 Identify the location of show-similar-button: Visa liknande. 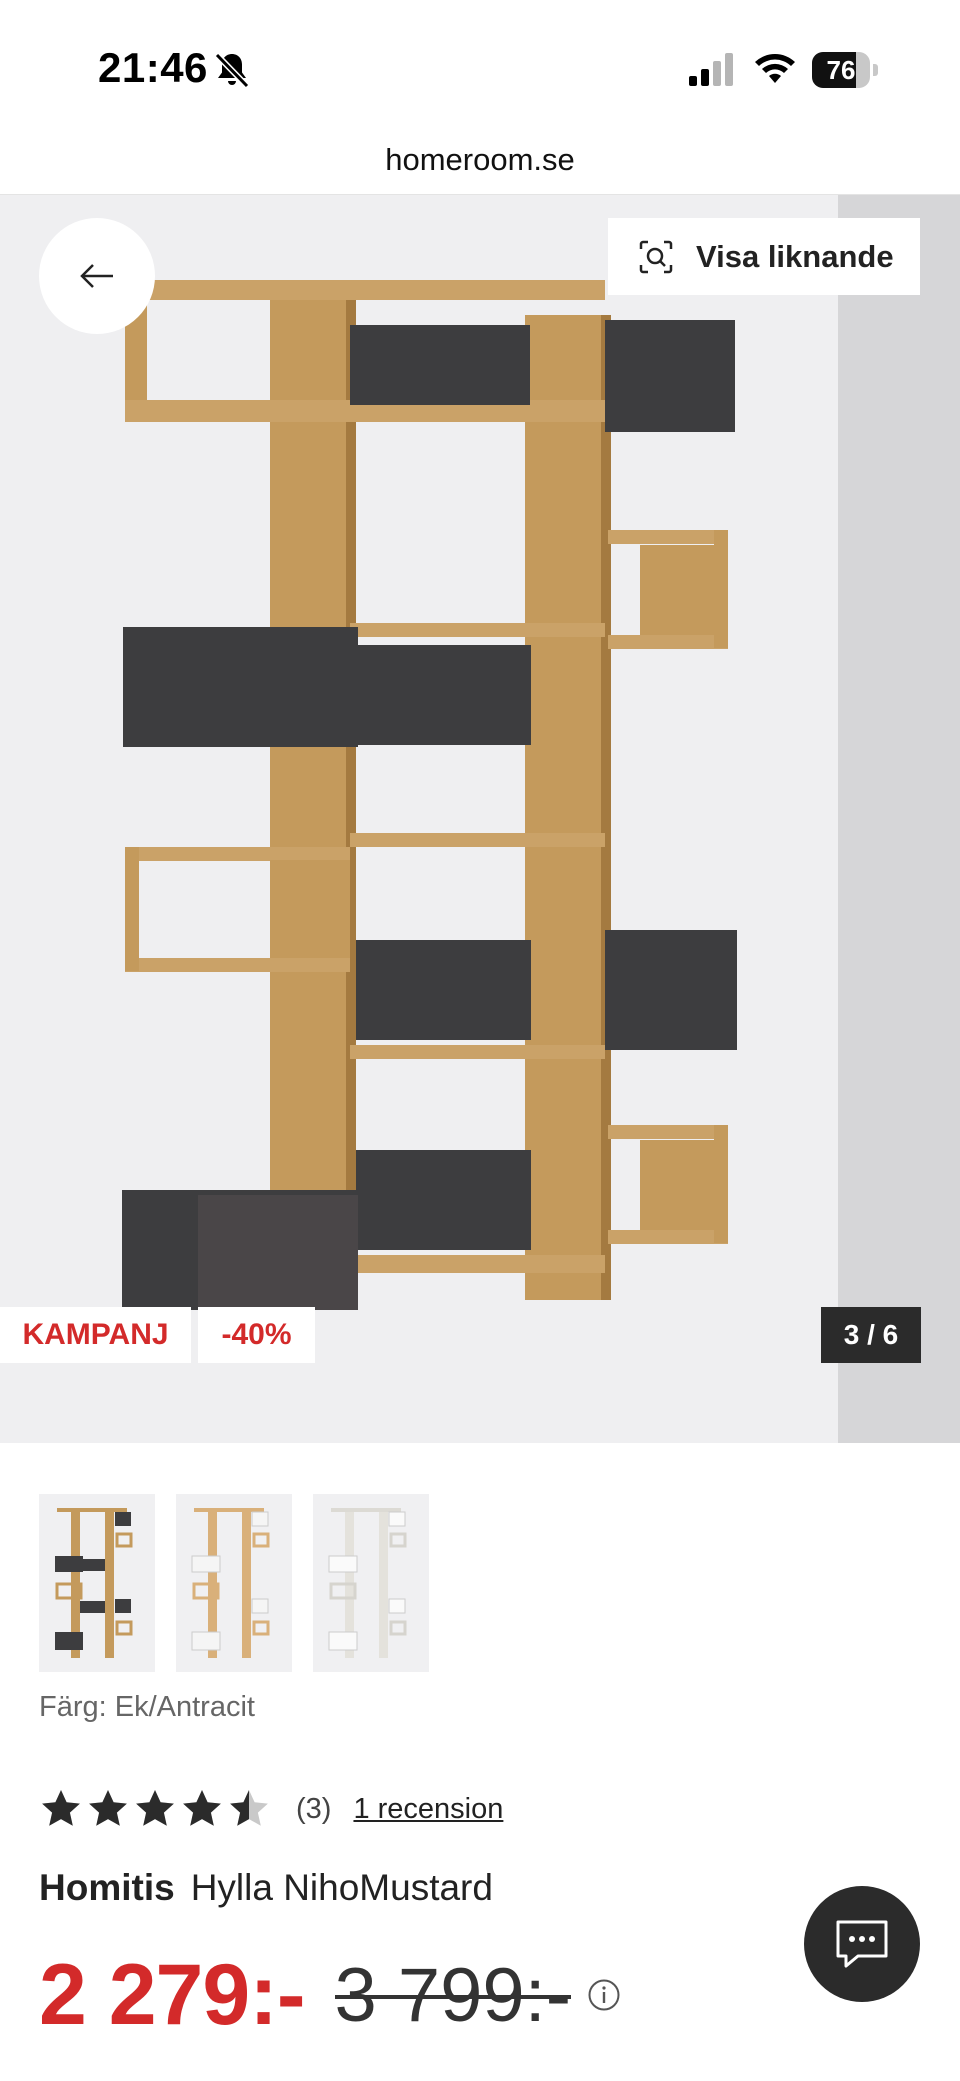
(764, 256).